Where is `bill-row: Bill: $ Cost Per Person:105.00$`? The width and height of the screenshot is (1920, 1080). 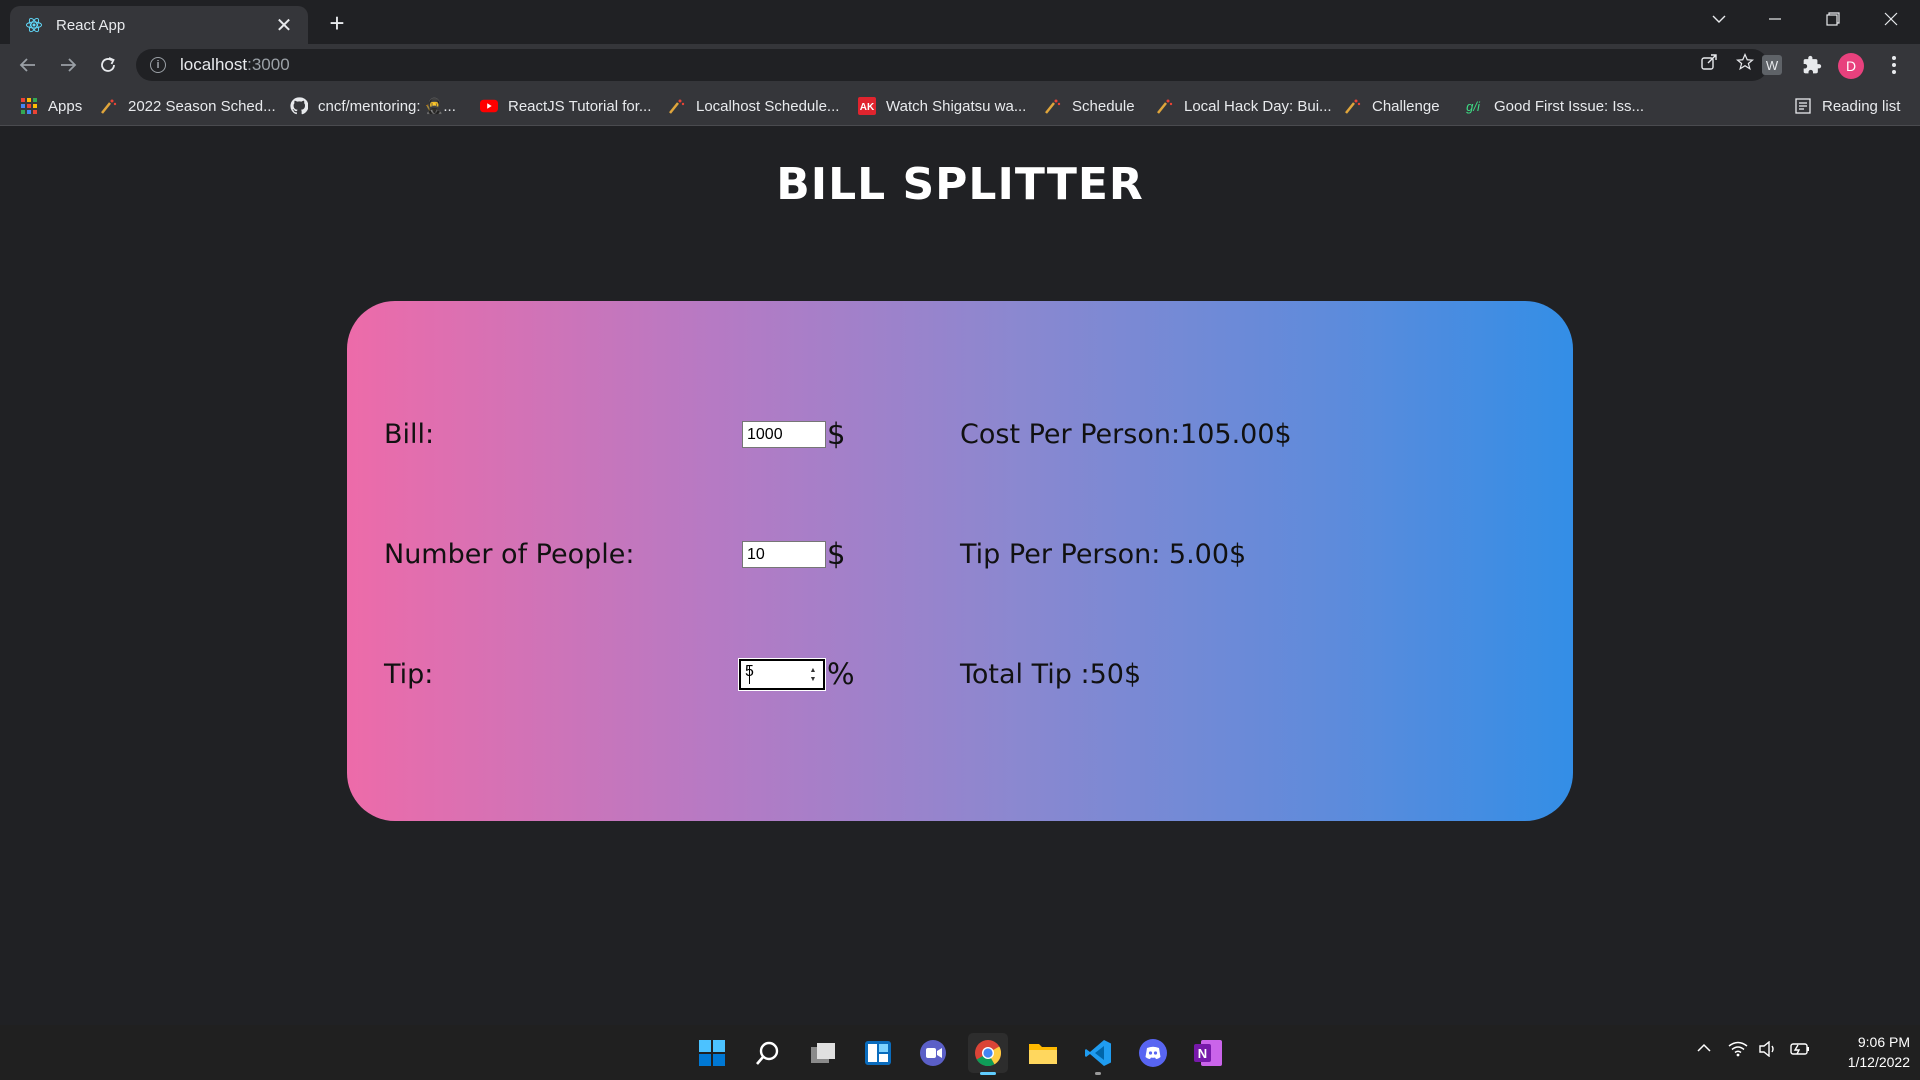
bill-row: Bill: $ Cost Per Person:105.00$ is located at coordinates (960, 435).